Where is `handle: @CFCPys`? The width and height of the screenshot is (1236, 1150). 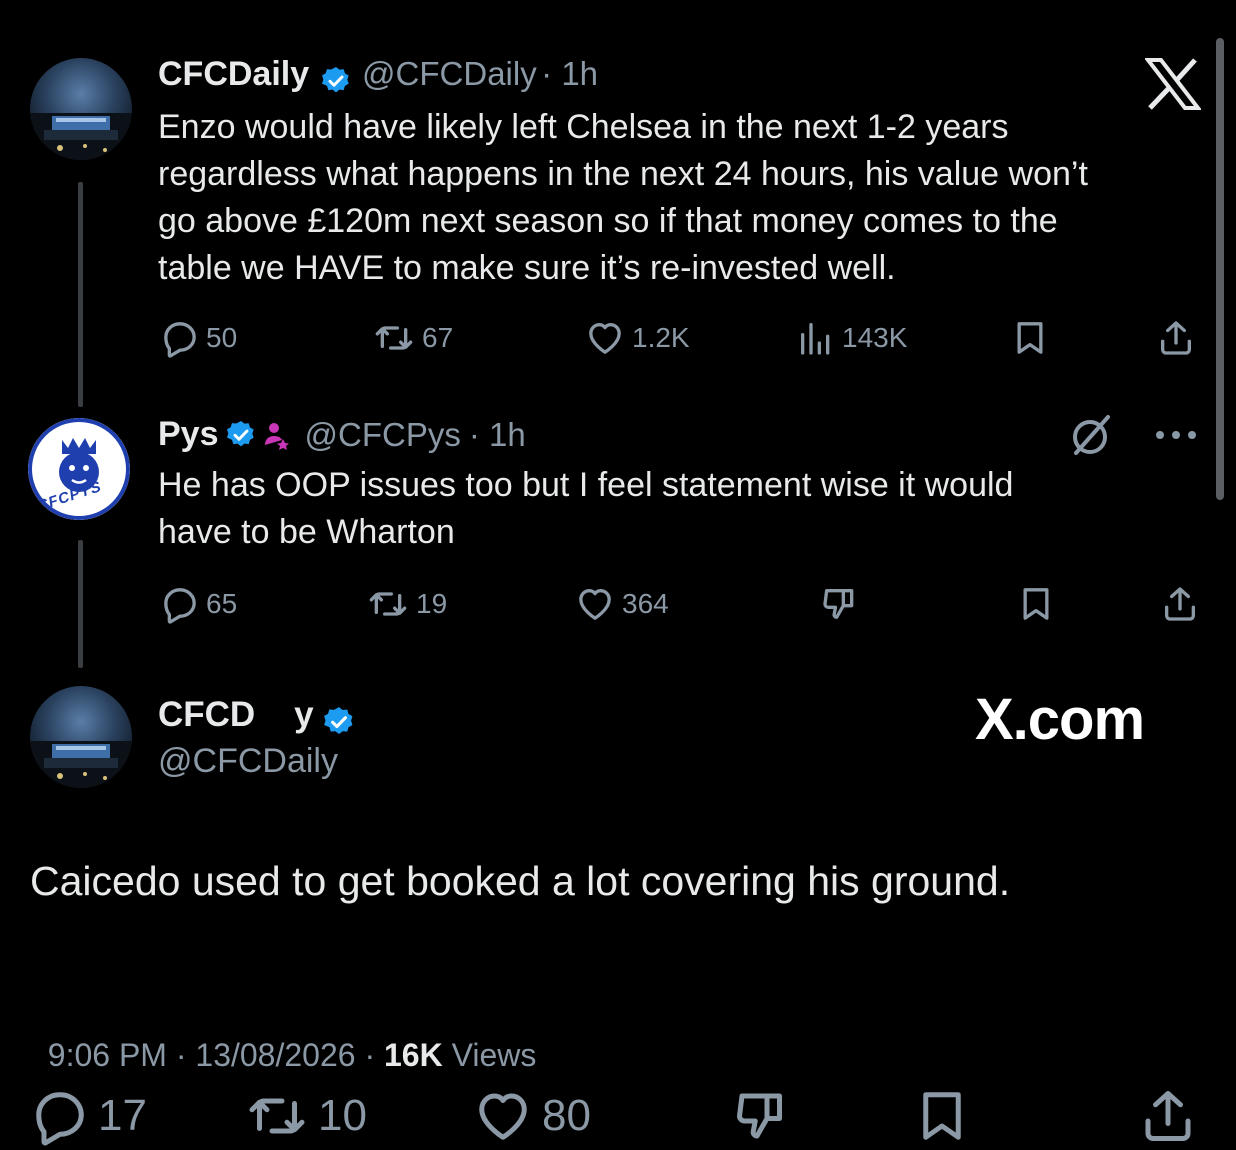
handle: @CFCPys is located at coordinates (383, 435).